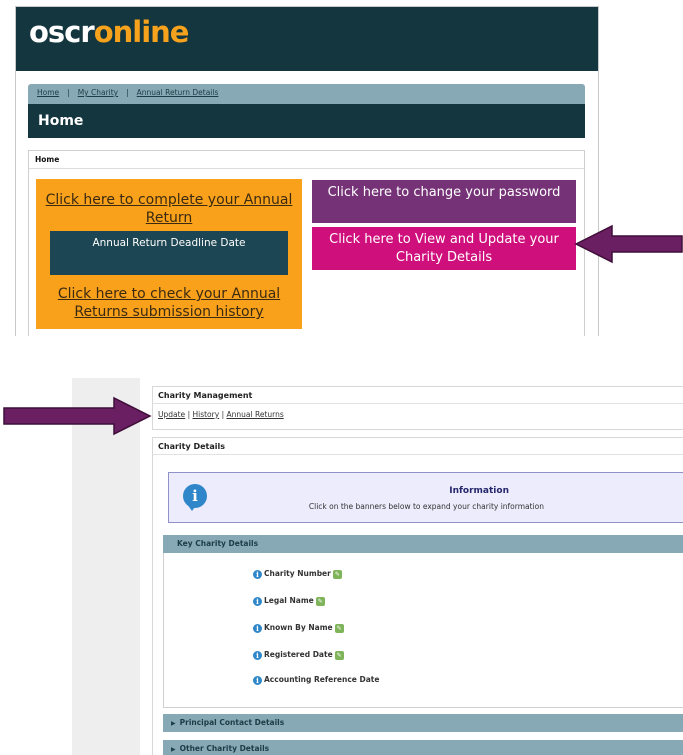  Describe the element at coordinates (418, 414) in the screenshot. I see `charity-management-links: Update | History | Annual Returns` at that location.